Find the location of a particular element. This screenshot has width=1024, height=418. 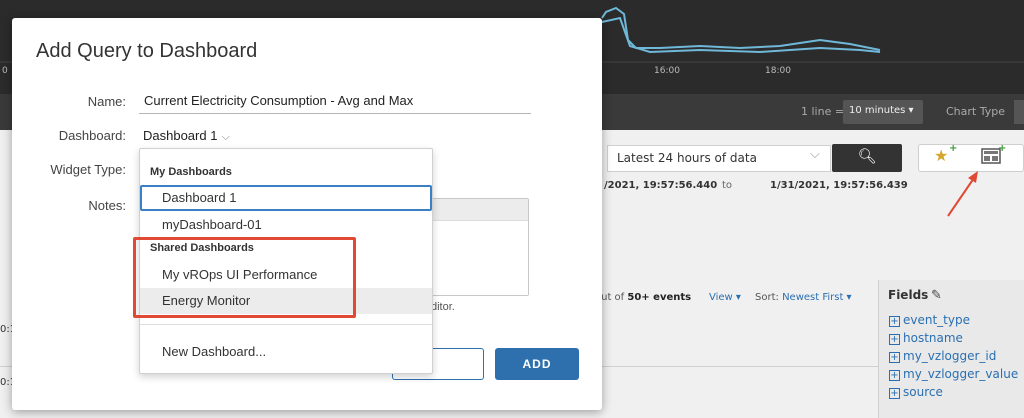

search-button: 🔍︎ is located at coordinates (867, 158).